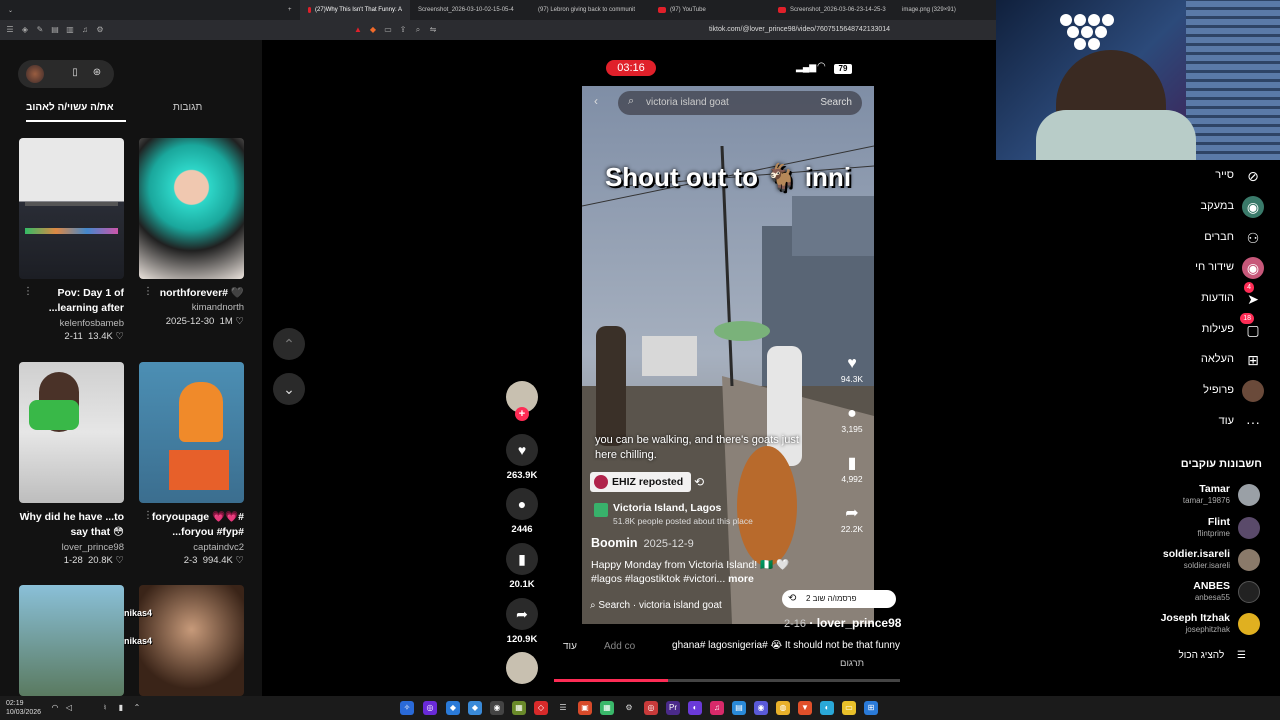 Image resolution: width=1280 pixels, height=720 pixels. Describe the element at coordinates (651, 708) in the screenshot. I see `pinned-app-icon: ◎` at that location.